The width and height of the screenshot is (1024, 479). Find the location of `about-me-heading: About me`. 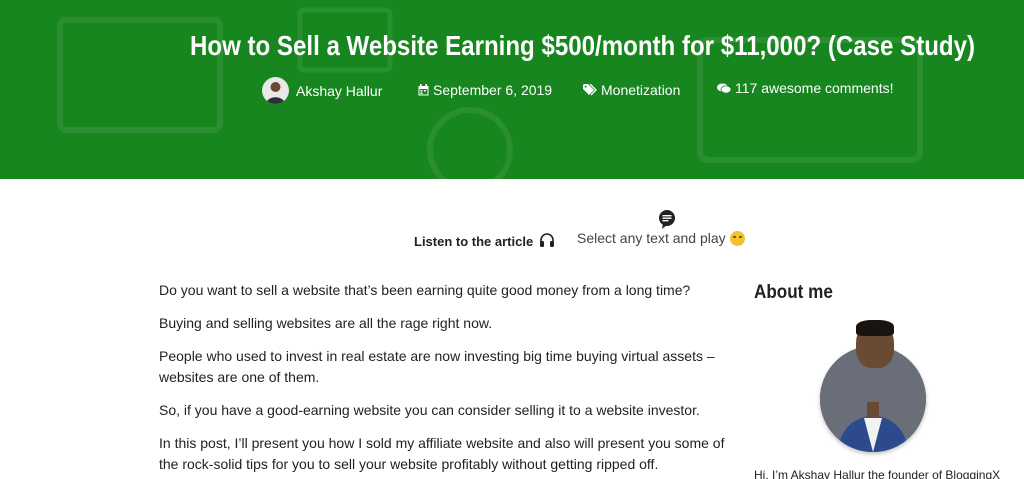

about-me-heading: About me is located at coordinates (793, 292).